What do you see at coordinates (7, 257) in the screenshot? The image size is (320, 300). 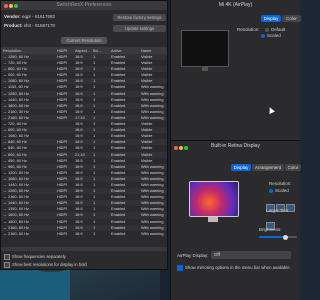 I see `show-frequencies-checkbox` at bounding box center [7, 257].